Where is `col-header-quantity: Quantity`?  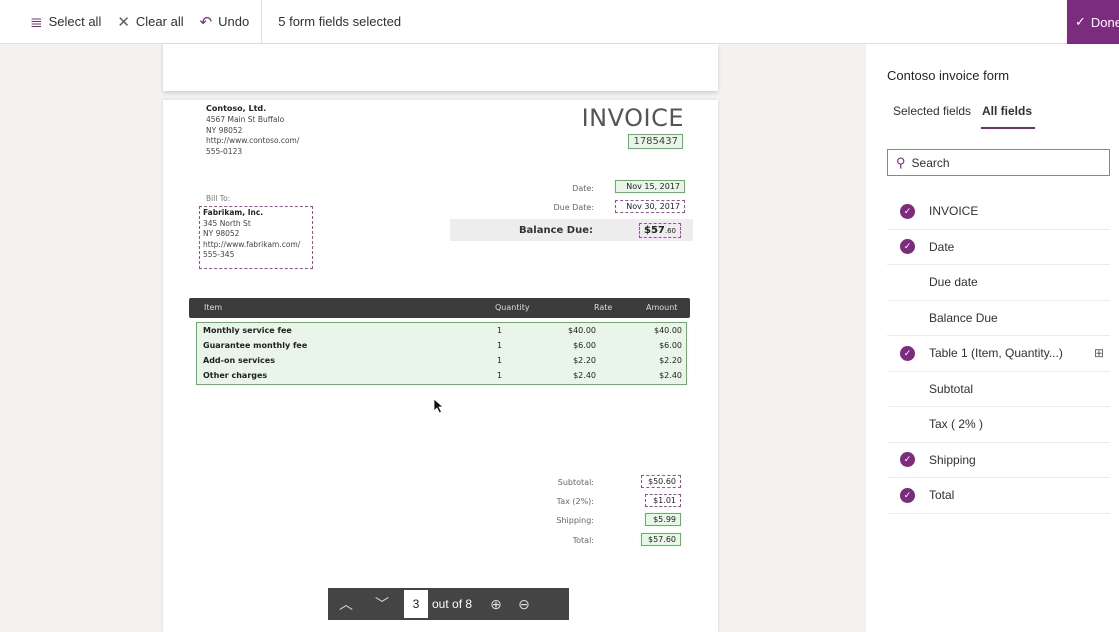
col-header-quantity: Quantity is located at coordinates (512, 307).